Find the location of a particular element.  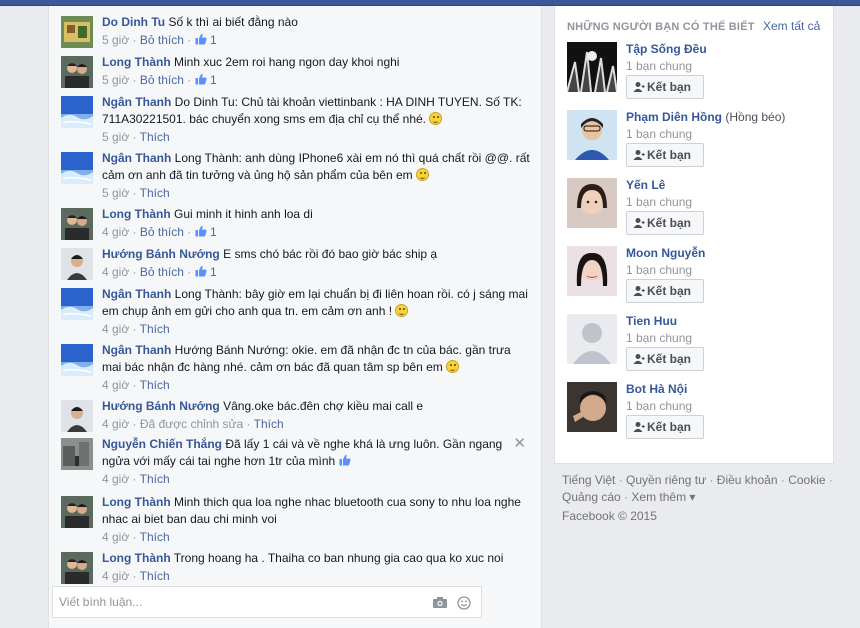

footer-link: Điều khoản is located at coordinates (747, 480).